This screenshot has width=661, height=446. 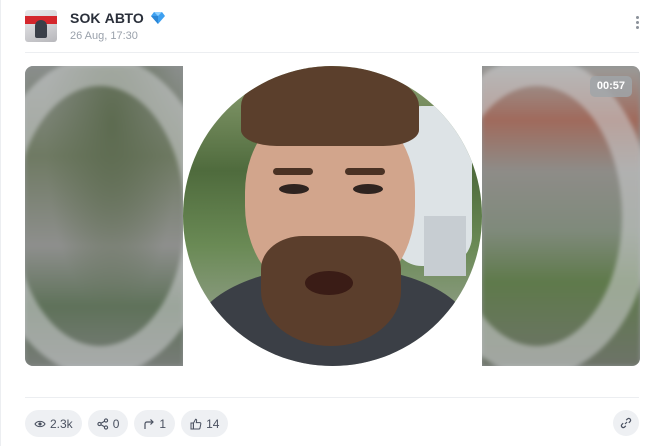 What do you see at coordinates (330, 106) in the screenshot?
I see `video-person-hair` at bounding box center [330, 106].